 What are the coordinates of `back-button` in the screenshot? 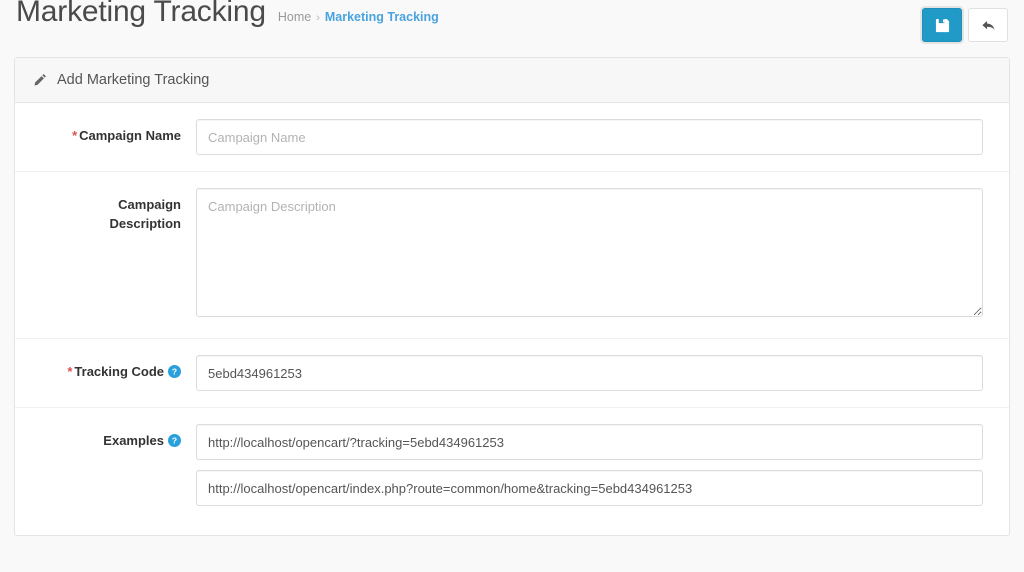 It's located at (988, 25).